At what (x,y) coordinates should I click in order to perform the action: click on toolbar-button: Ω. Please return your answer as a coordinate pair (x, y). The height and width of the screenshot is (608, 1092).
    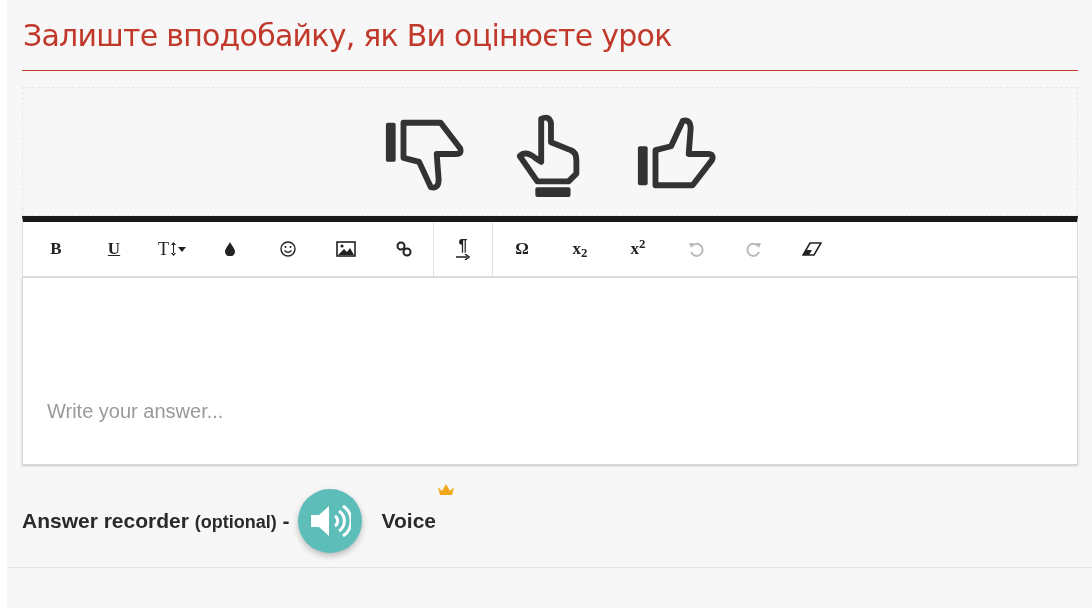
    Looking at the image, I should click on (522, 249).